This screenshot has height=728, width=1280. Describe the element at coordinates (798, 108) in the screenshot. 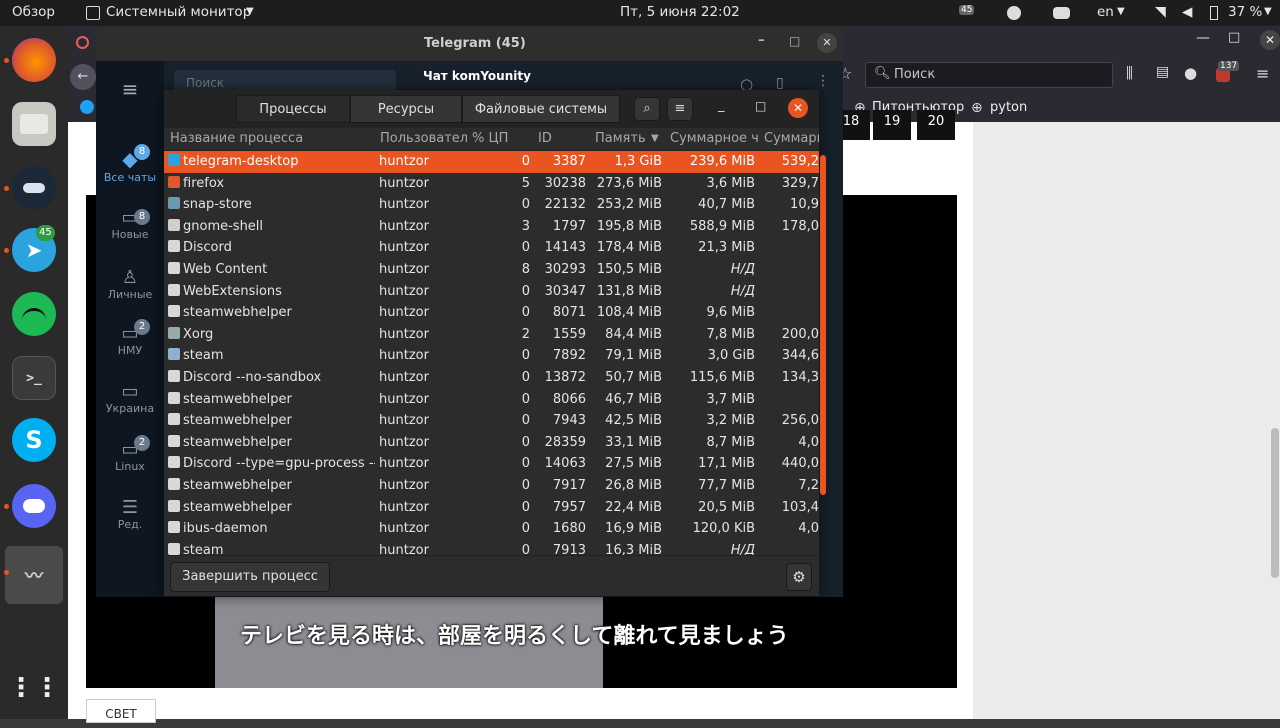

I see `sysmon-close-button: ✕` at that location.